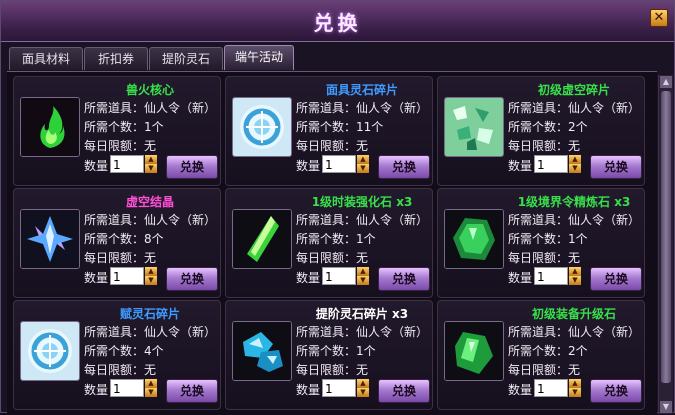 The image size is (675, 415). Describe the element at coordinates (124, 351) in the screenshot. I see `required-count-text: 所需个数：4个` at that location.